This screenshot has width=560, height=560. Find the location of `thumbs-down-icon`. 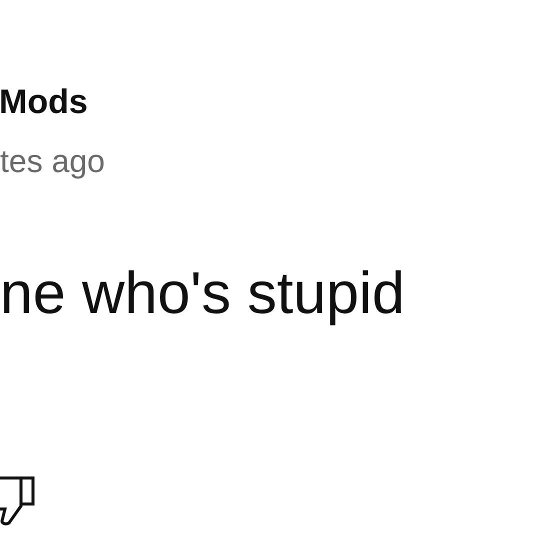

thumbs-down-icon is located at coordinates (18, 501).